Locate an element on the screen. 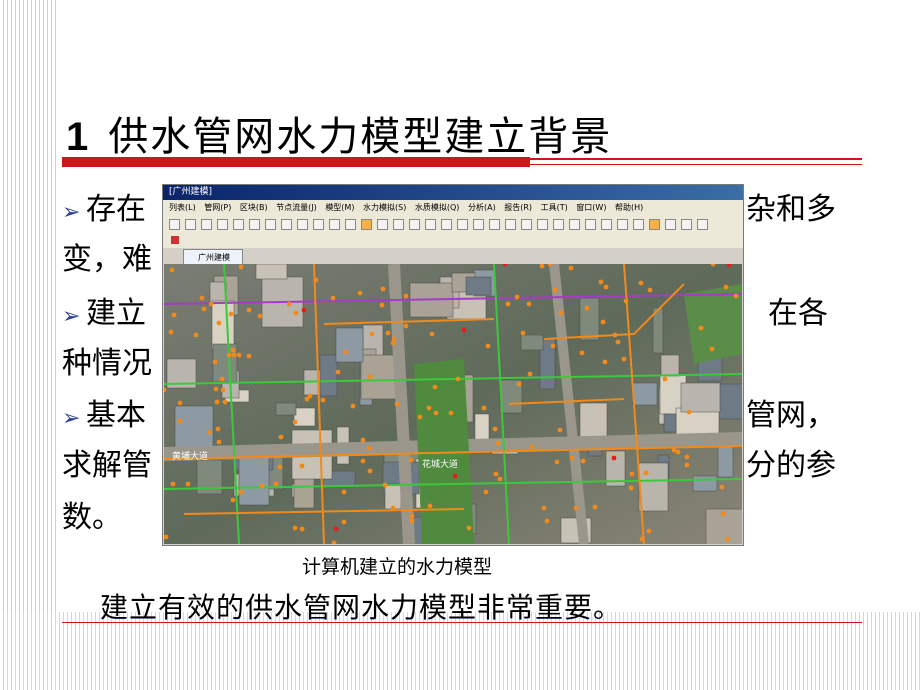 This screenshot has height=690, width=920. document-tab: 广州建模 is located at coordinates (213, 256).